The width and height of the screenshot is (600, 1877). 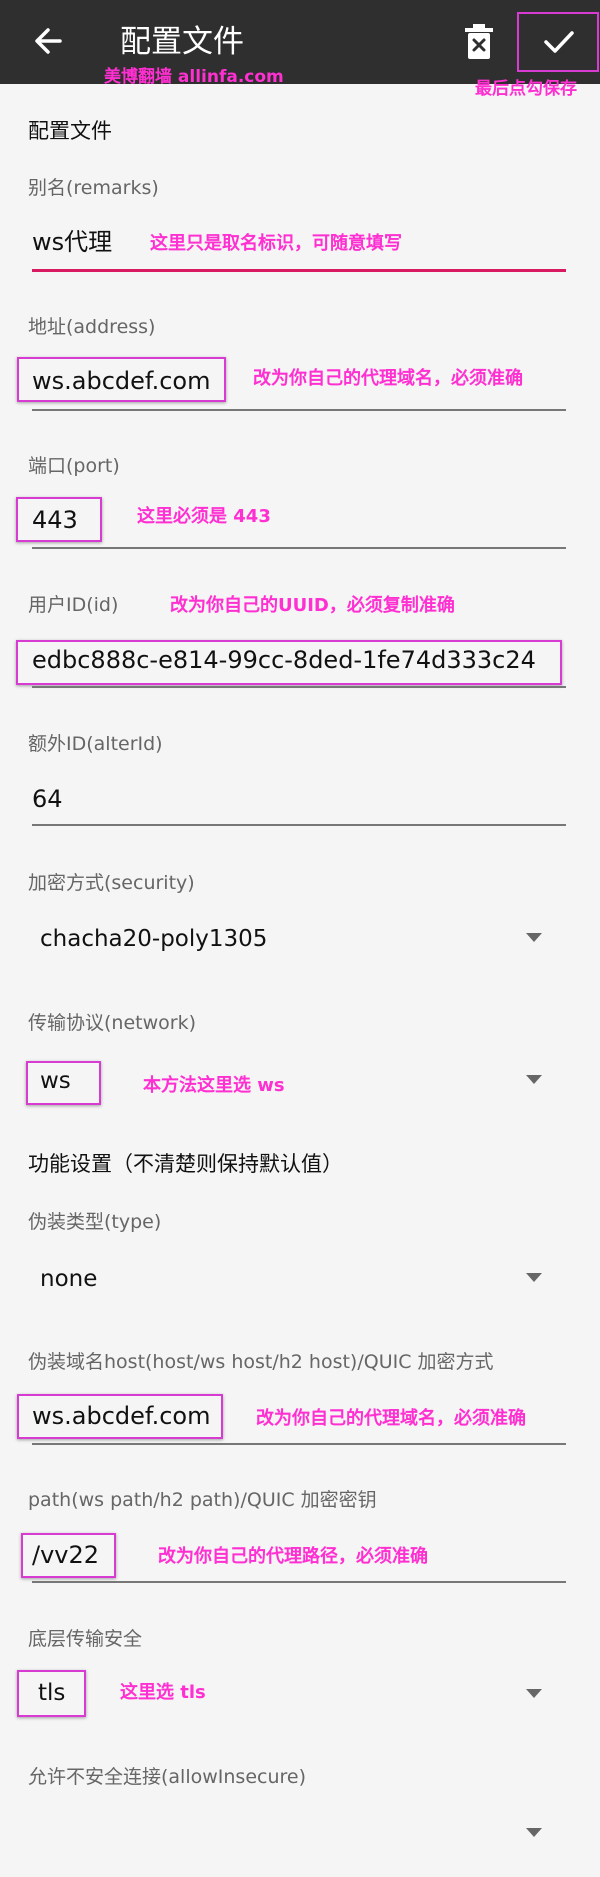 I want to click on host-input: ws.abcdef.com, so click(x=121, y=1416).